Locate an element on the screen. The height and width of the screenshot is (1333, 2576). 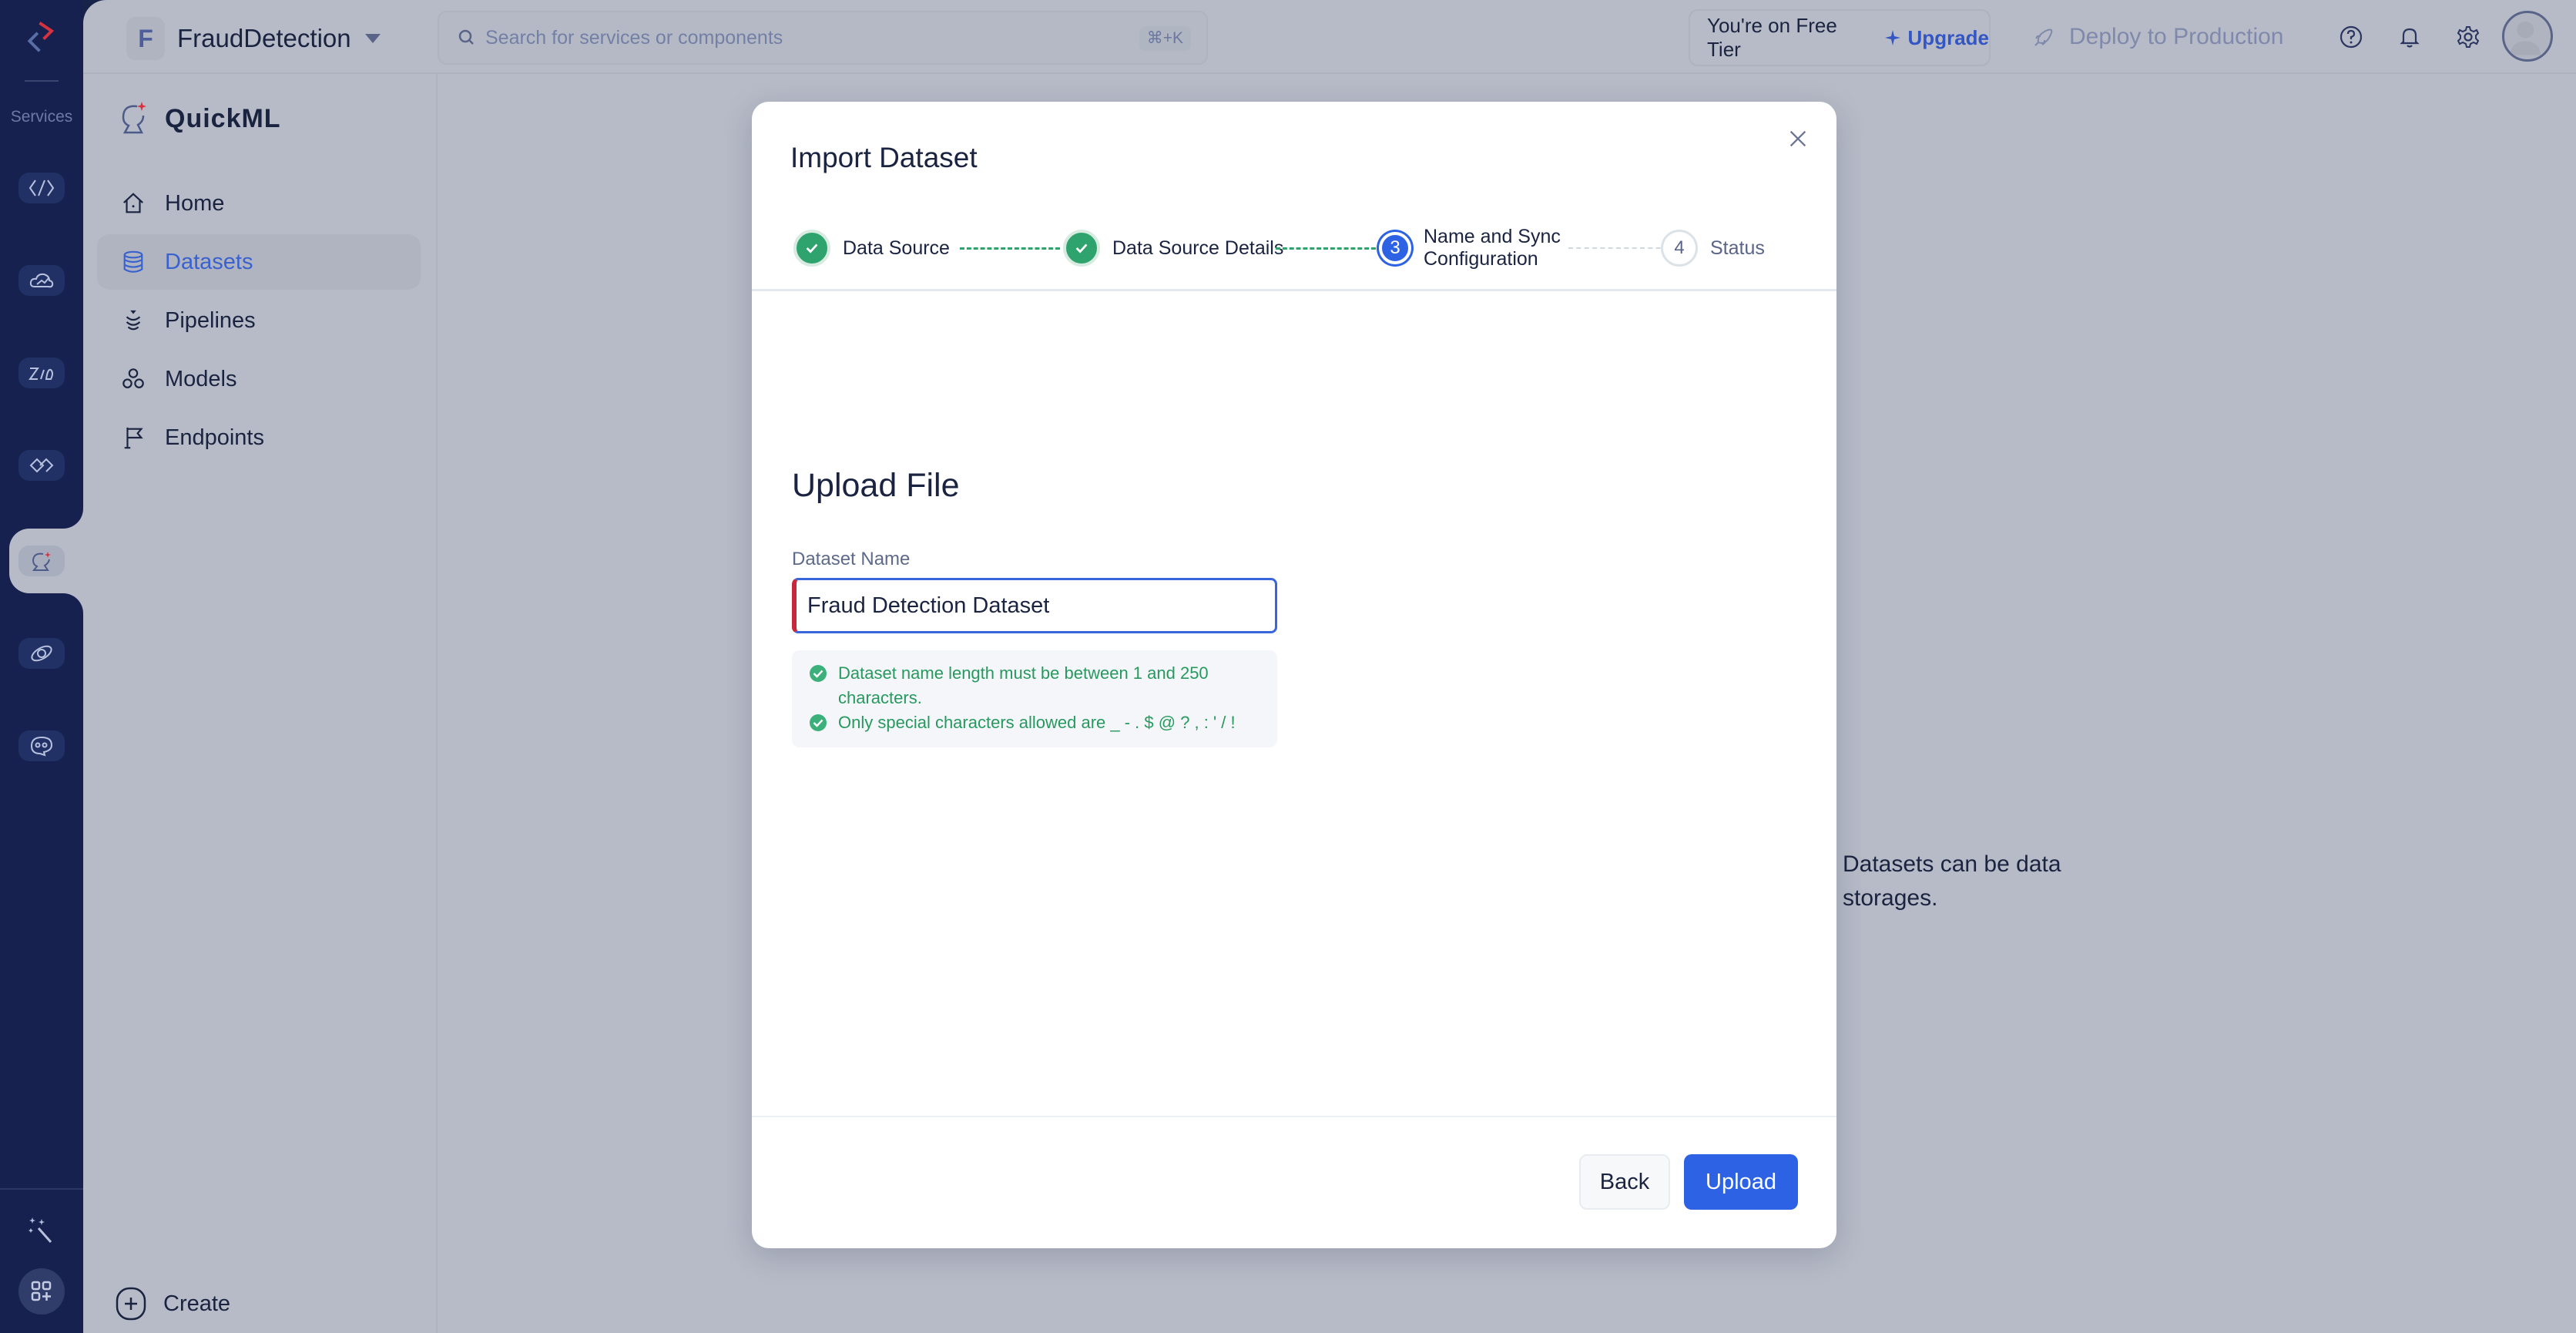
close-icon is located at coordinates (1797, 138).